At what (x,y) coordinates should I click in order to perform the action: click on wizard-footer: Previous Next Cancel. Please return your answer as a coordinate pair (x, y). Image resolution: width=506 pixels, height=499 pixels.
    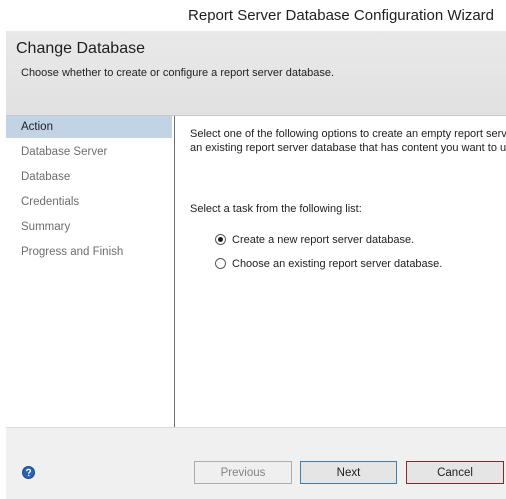
    Looking at the image, I should click on (256, 463).